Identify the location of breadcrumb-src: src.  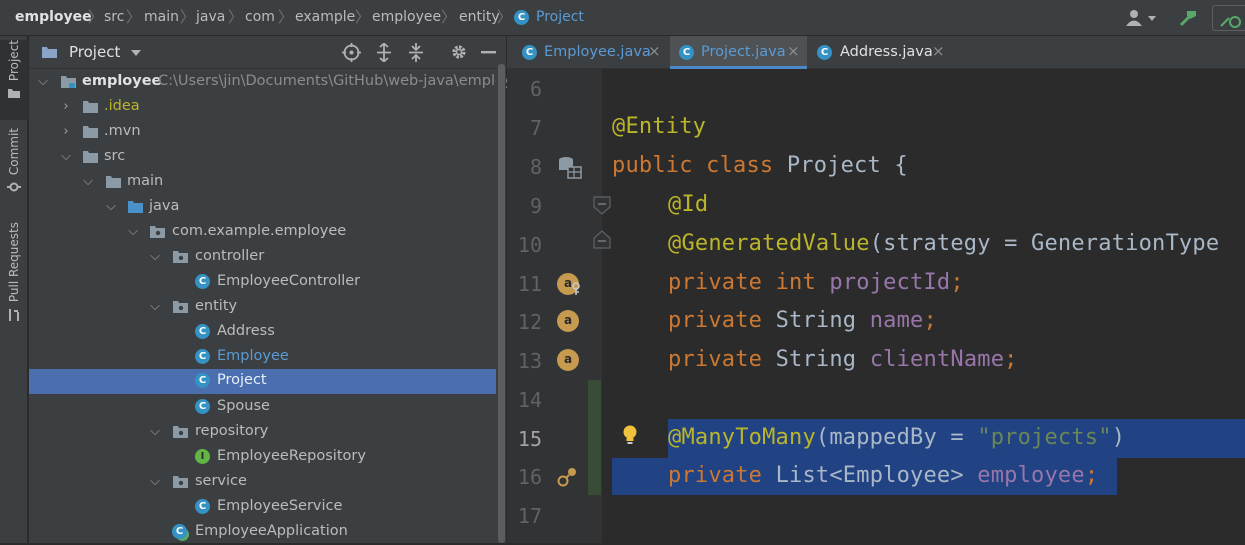
(114, 17).